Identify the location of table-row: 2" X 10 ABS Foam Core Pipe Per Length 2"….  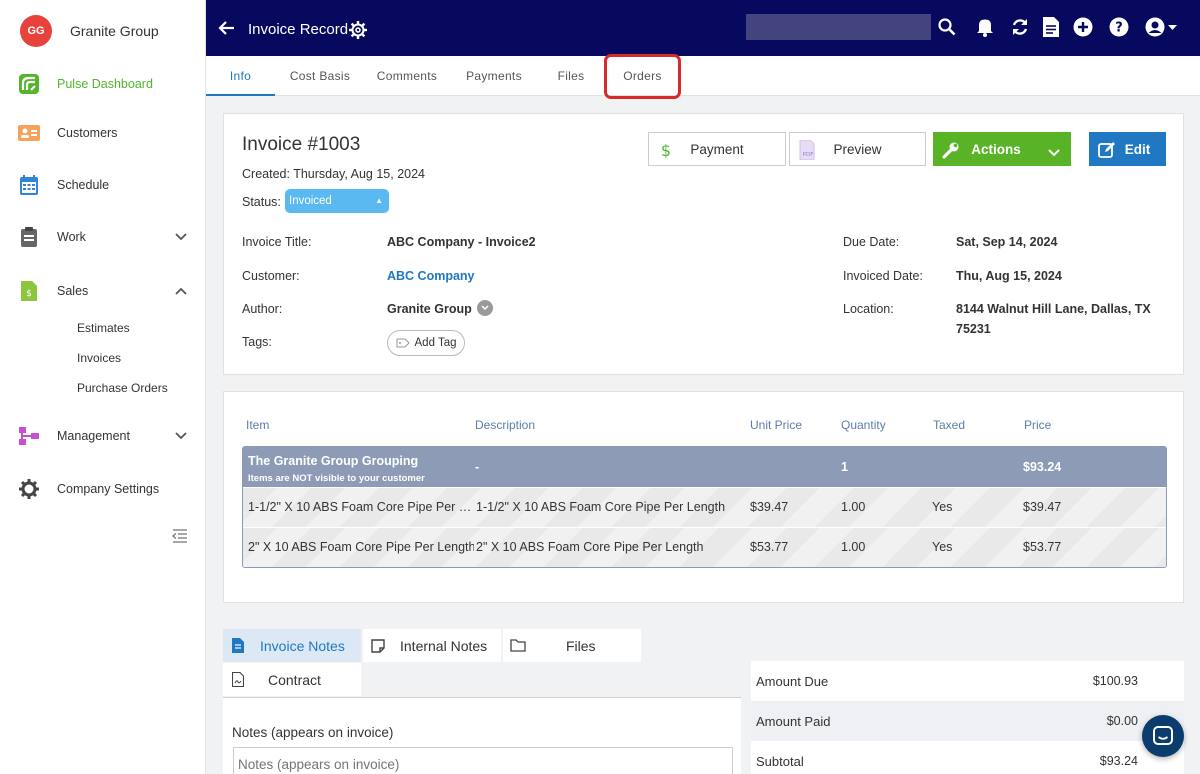
(704, 547).